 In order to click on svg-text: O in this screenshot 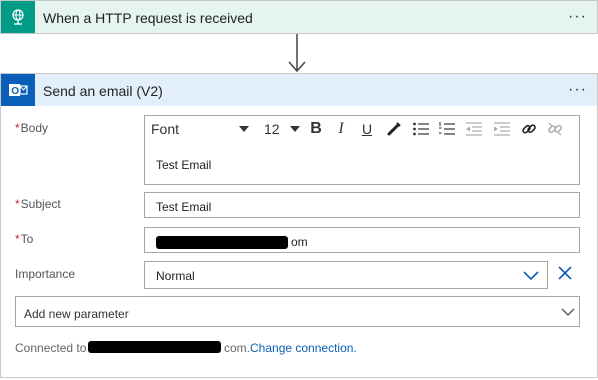, I will do `click(15, 91)`.